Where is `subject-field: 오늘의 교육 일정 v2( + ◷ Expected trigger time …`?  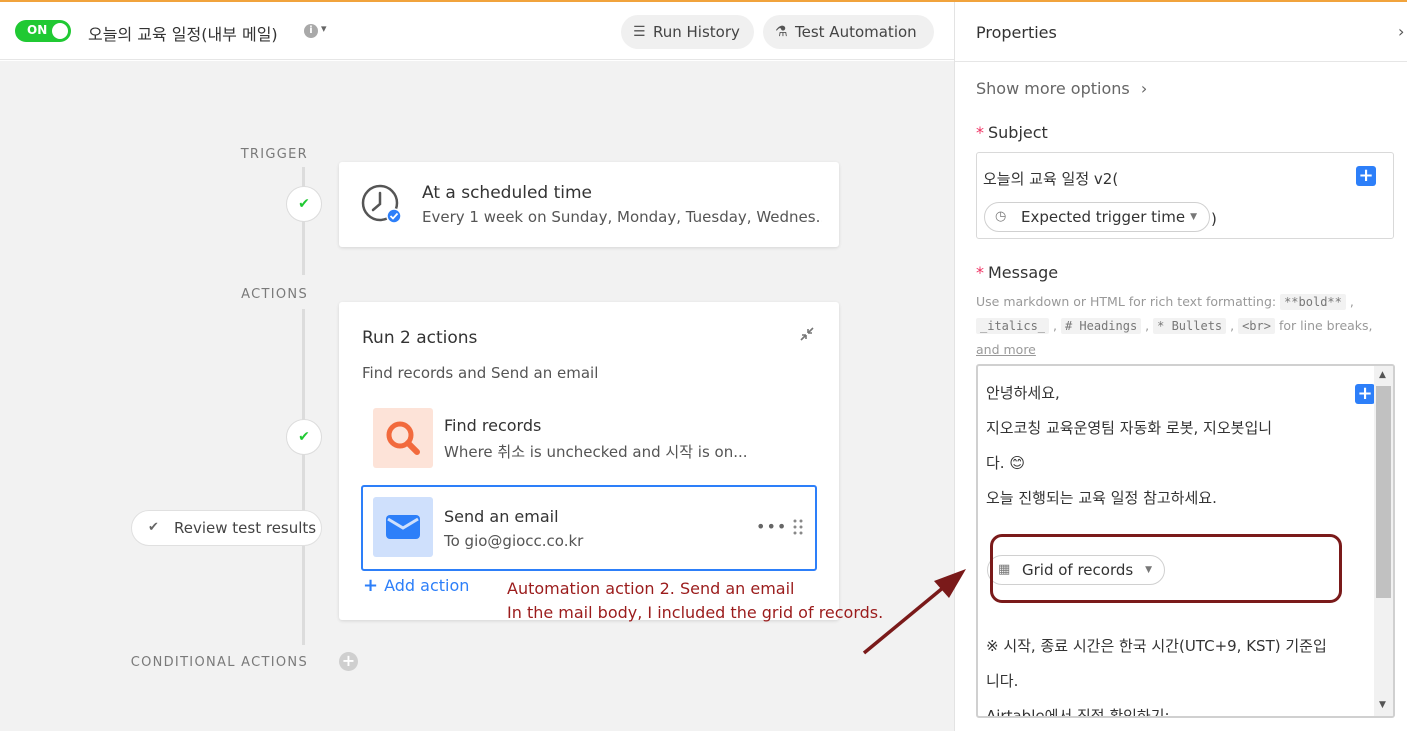 subject-field: 오늘의 교육 일정 v2( + ◷ Expected trigger time … is located at coordinates (1185, 195).